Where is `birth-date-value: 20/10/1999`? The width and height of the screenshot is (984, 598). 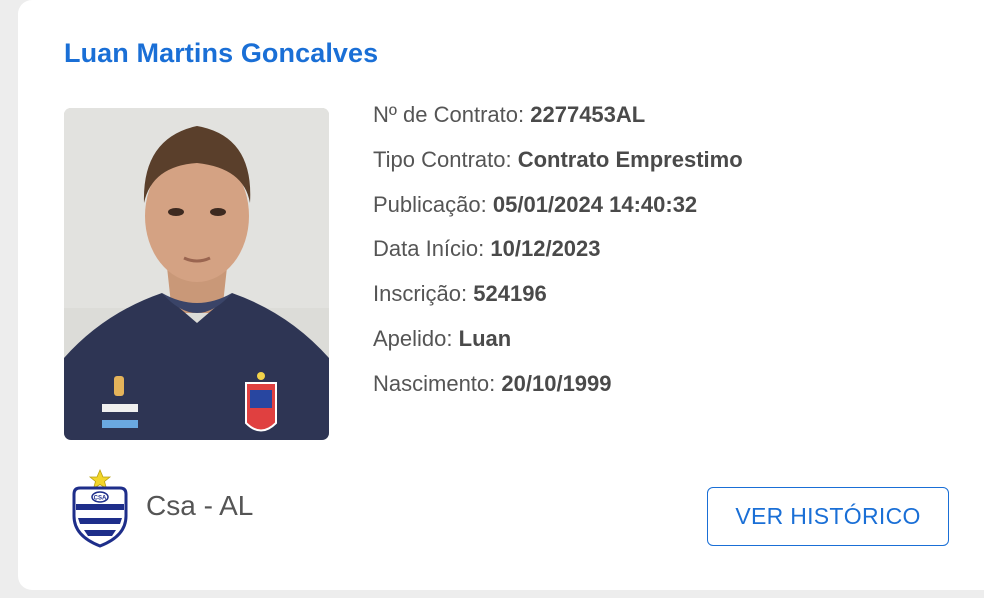
birth-date-value: 20/10/1999 is located at coordinates (556, 383).